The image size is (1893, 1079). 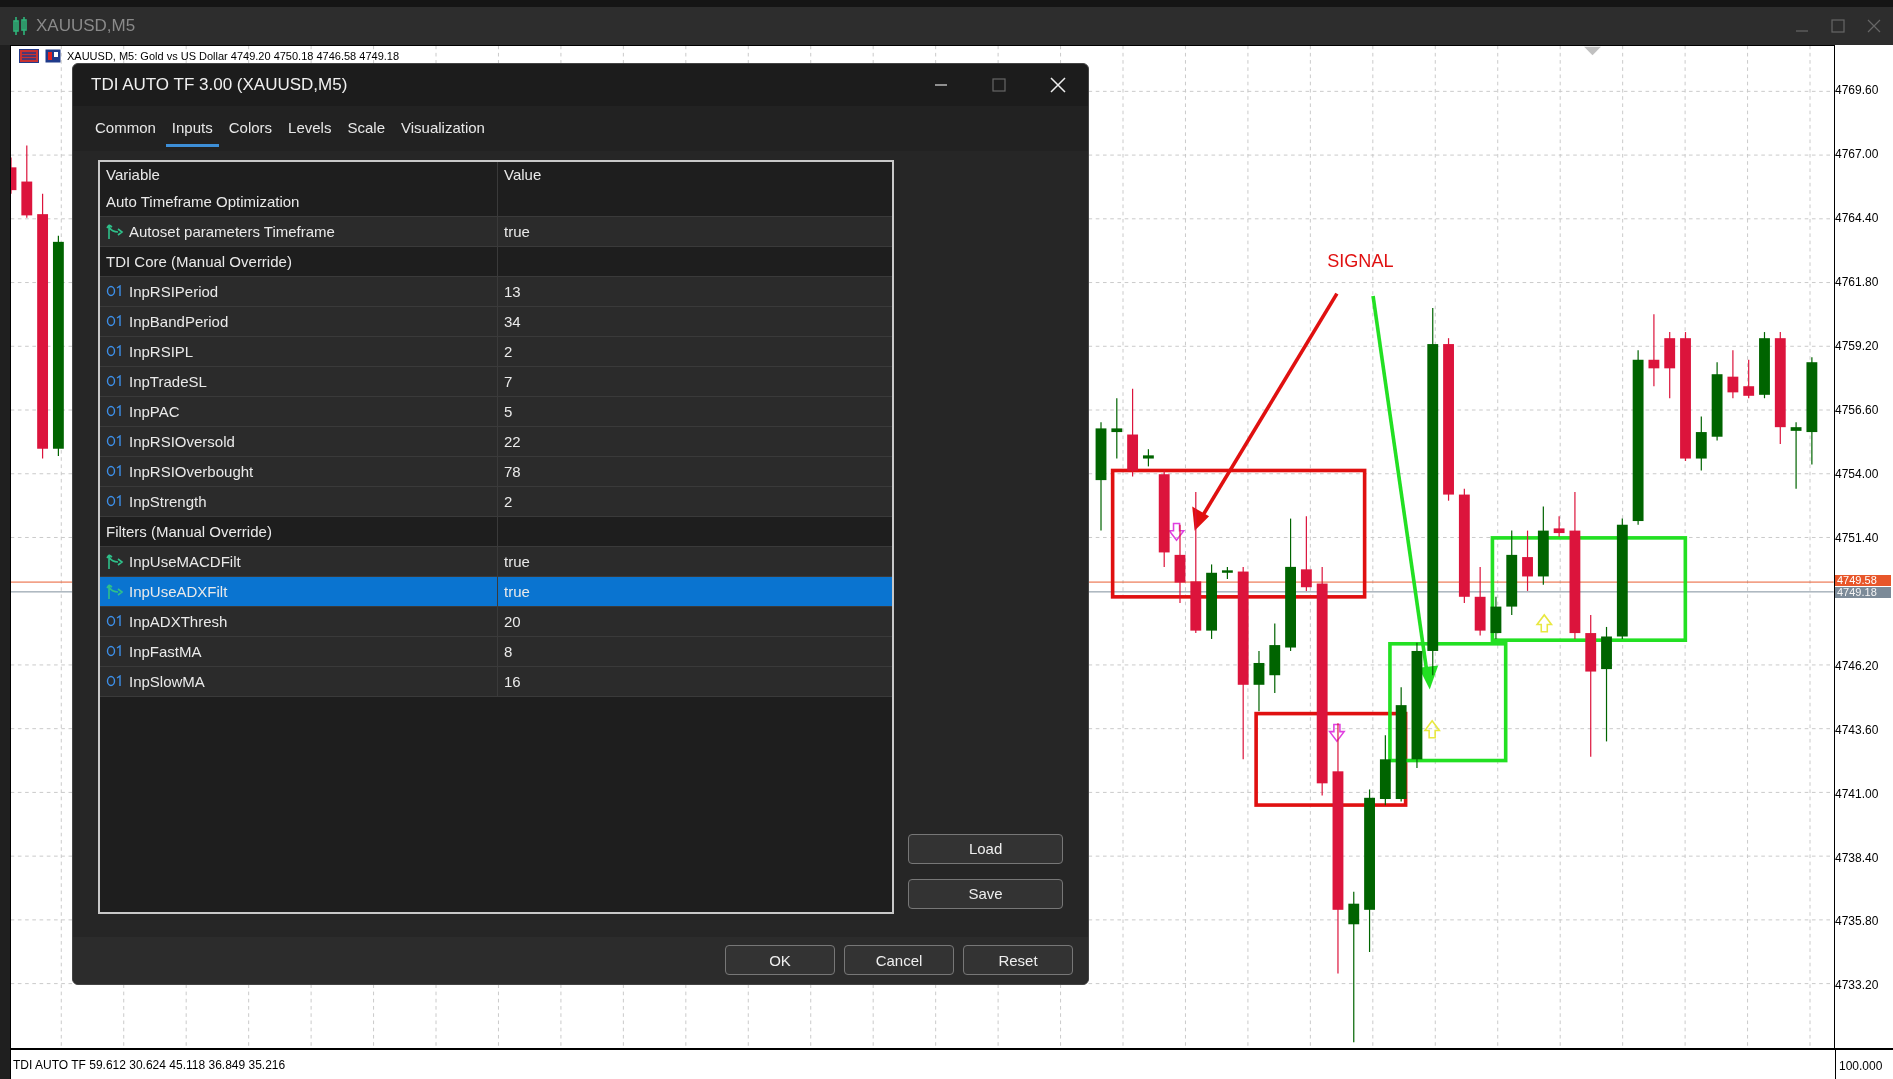 I want to click on table-row: InpSlowMA 16, so click(x=496, y=681).